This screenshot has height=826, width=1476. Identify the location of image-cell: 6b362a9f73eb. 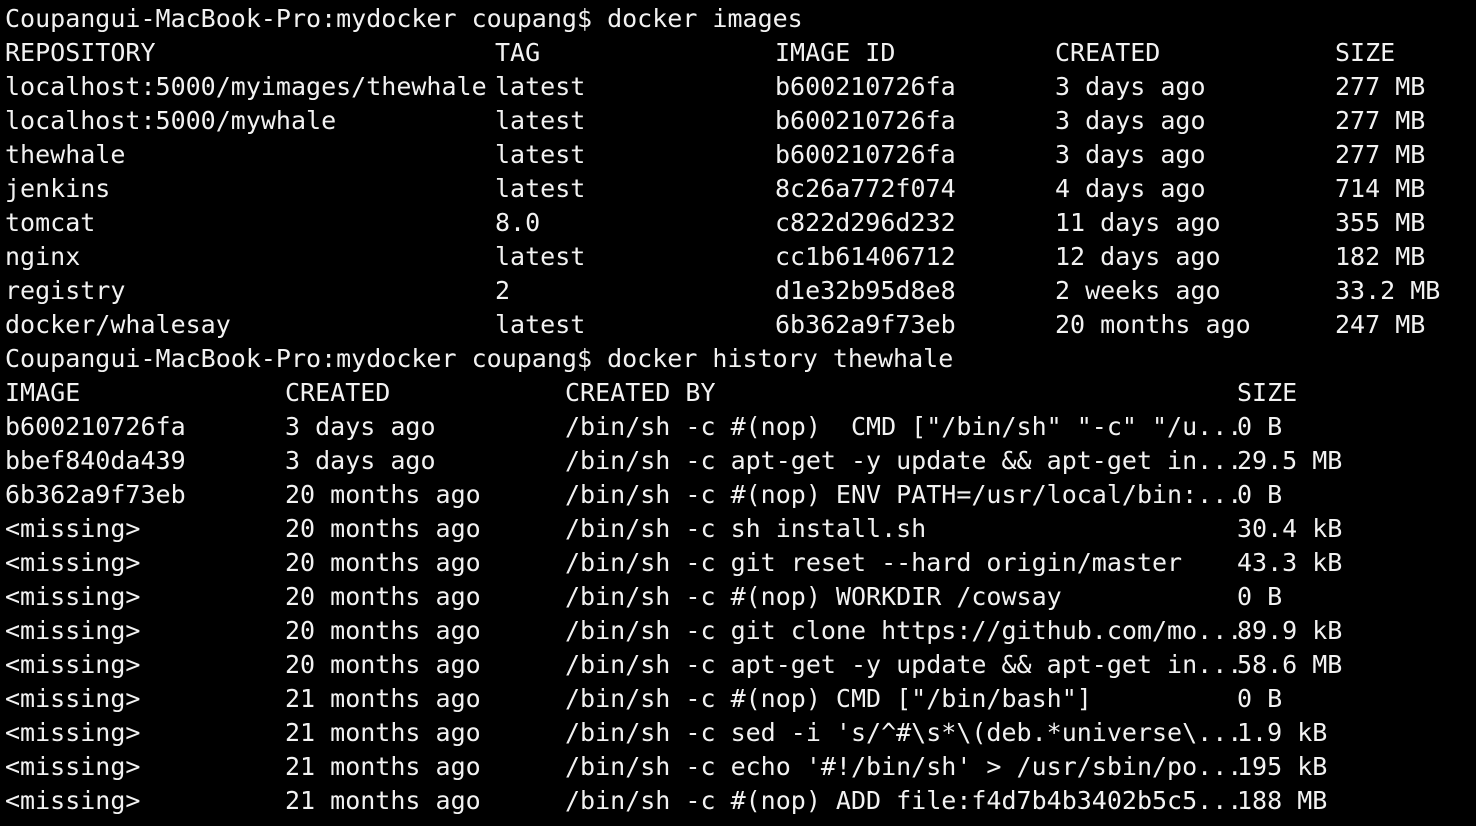
(95, 494).